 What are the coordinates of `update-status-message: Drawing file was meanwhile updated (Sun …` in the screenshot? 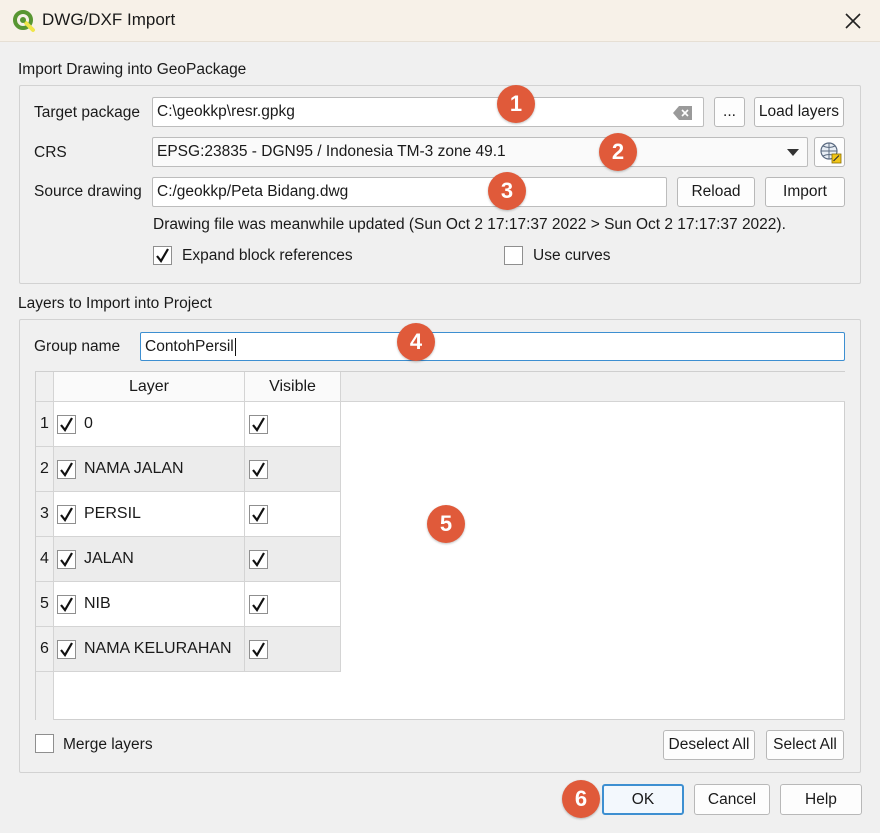 It's located at (469, 224).